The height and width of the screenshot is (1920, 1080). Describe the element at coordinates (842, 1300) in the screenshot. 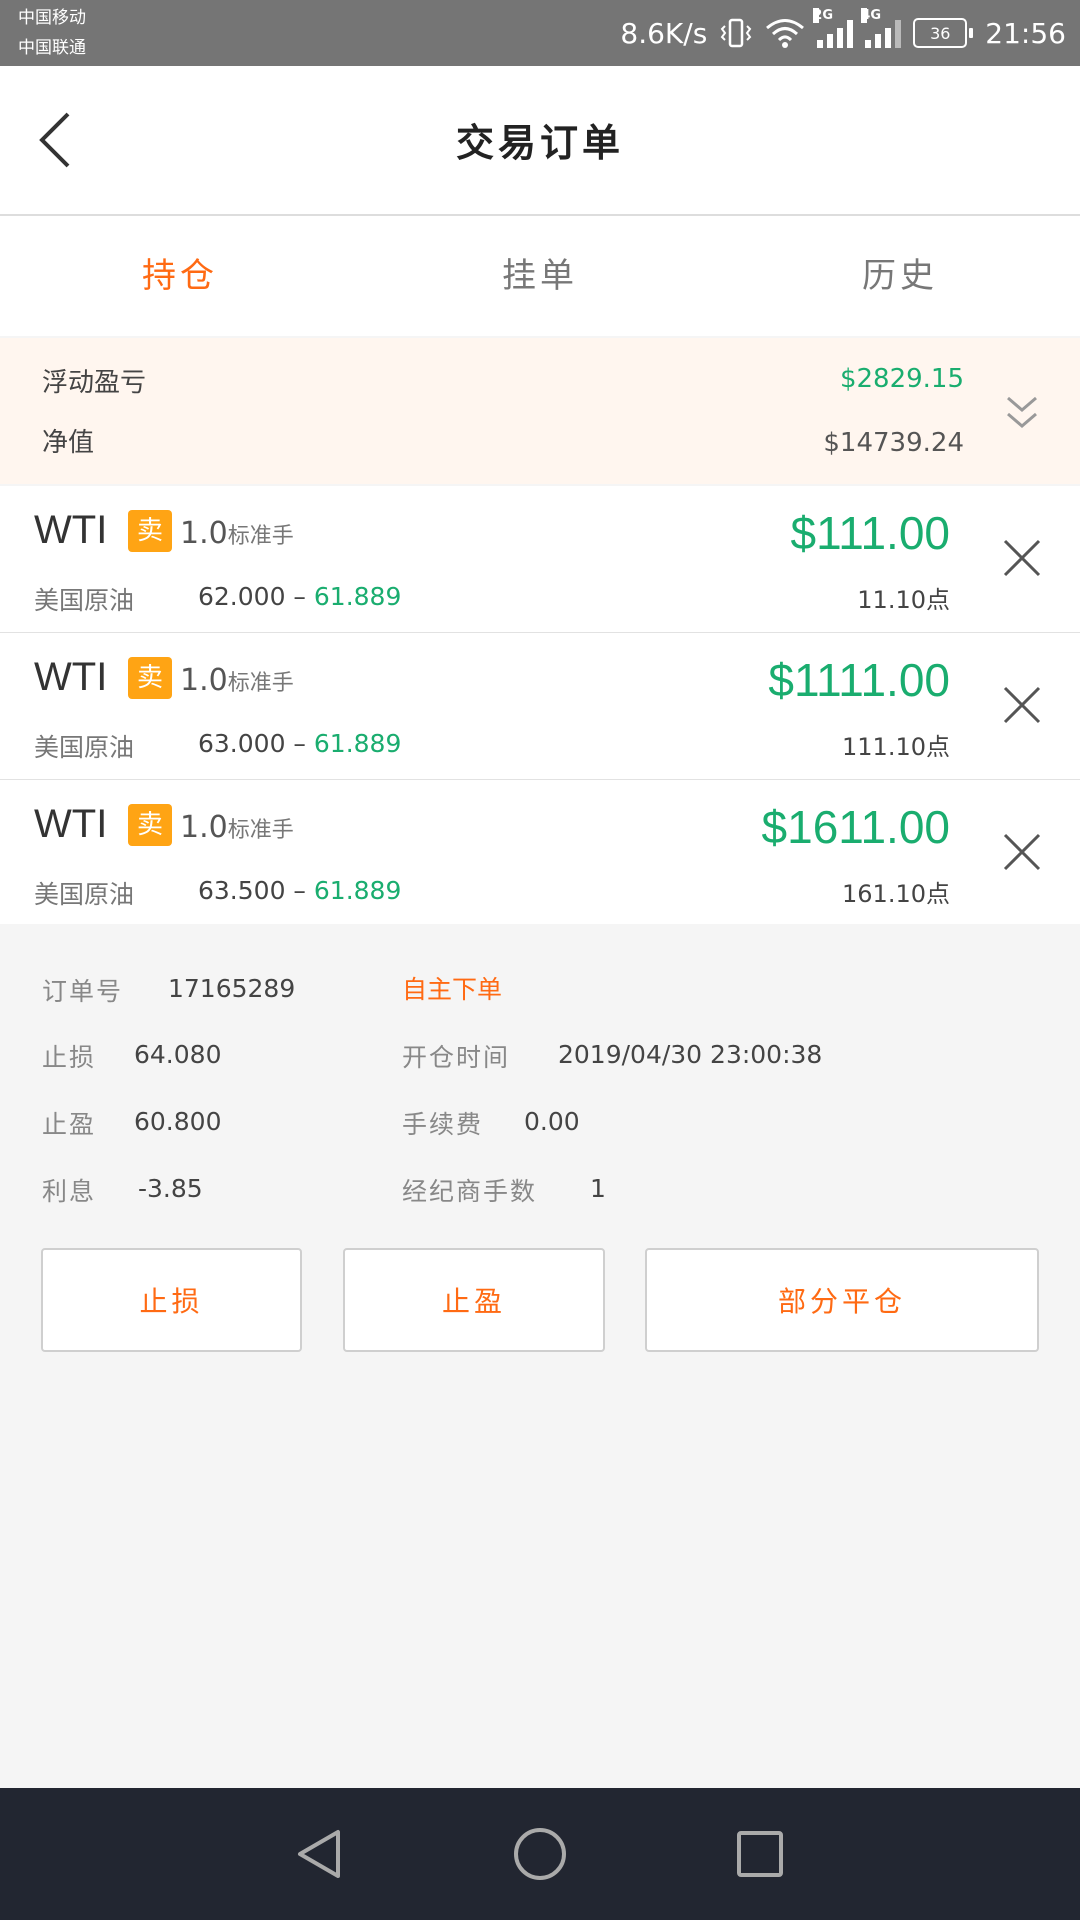

I see `partial-close-button: 部分平仓` at that location.